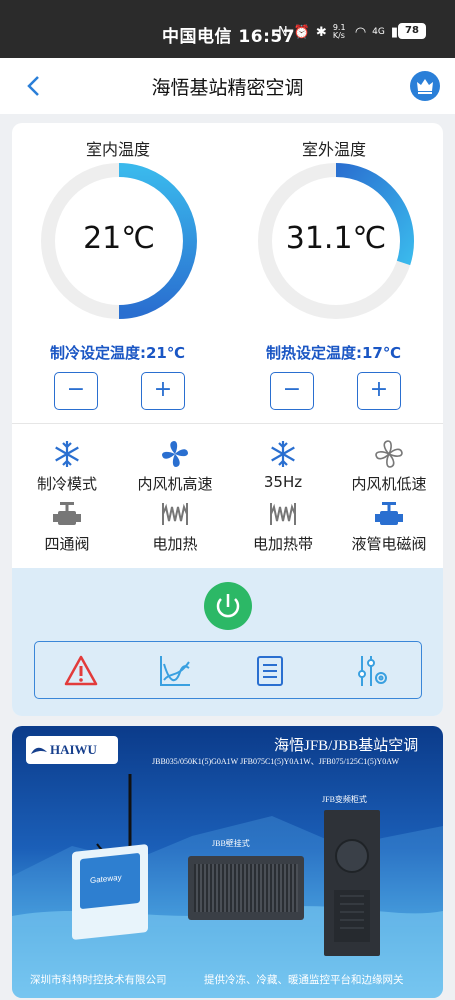 The width and height of the screenshot is (455, 1000). What do you see at coordinates (283, 526) in the screenshot?
I see `status-heater-band: 电加热带` at bounding box center [283, 526].